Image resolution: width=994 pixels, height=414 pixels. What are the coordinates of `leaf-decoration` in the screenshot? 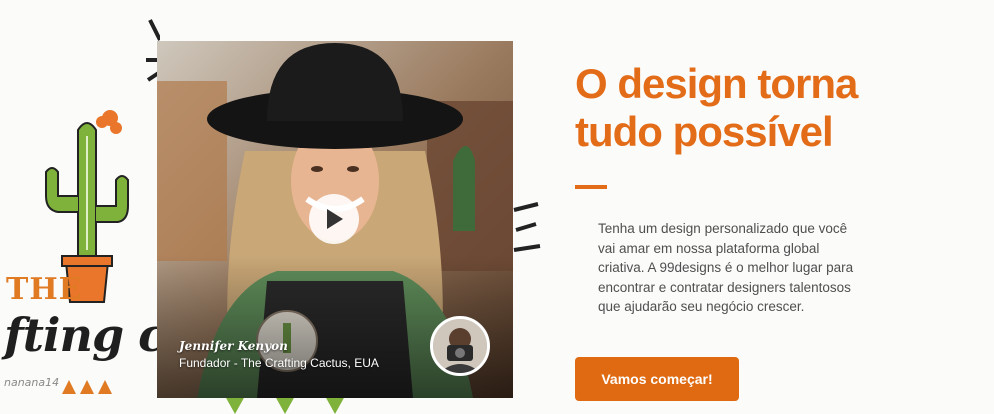 It's located at (285, 405).